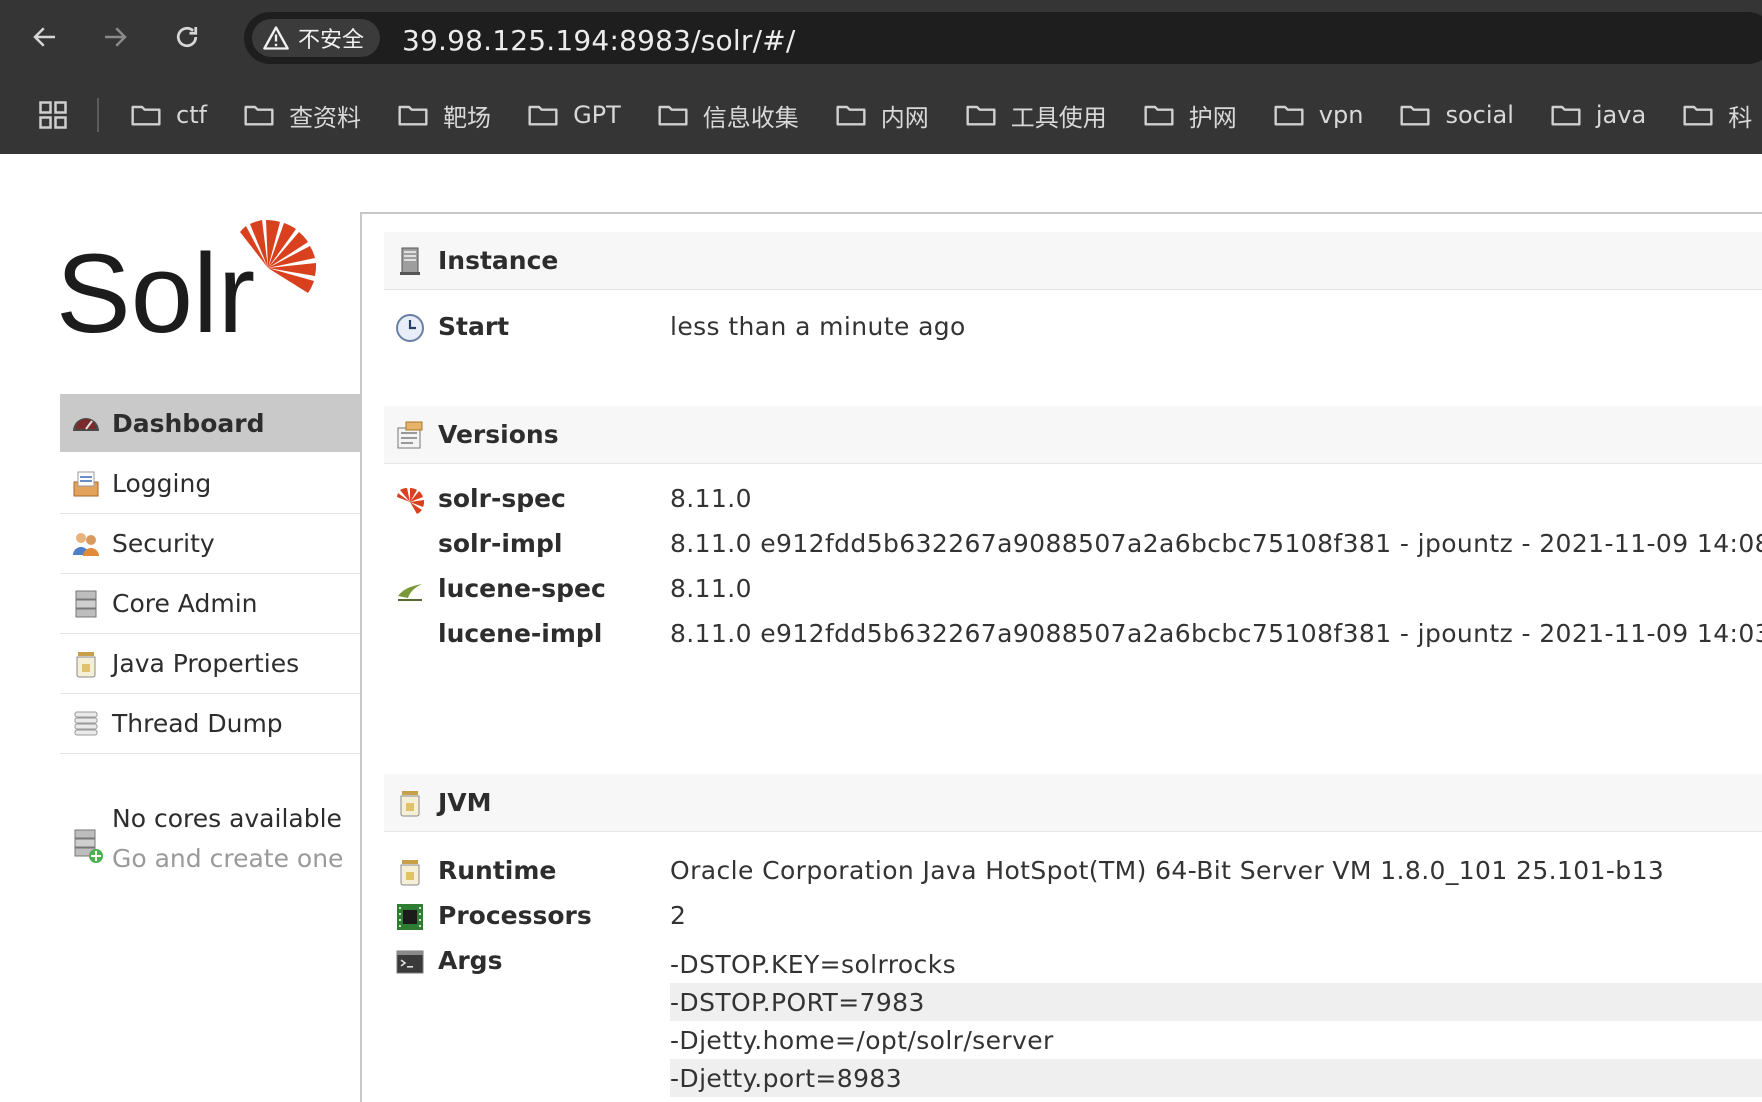 The image size is (1762, 1102). I want to click on terminal-icon, so click(410, 962).